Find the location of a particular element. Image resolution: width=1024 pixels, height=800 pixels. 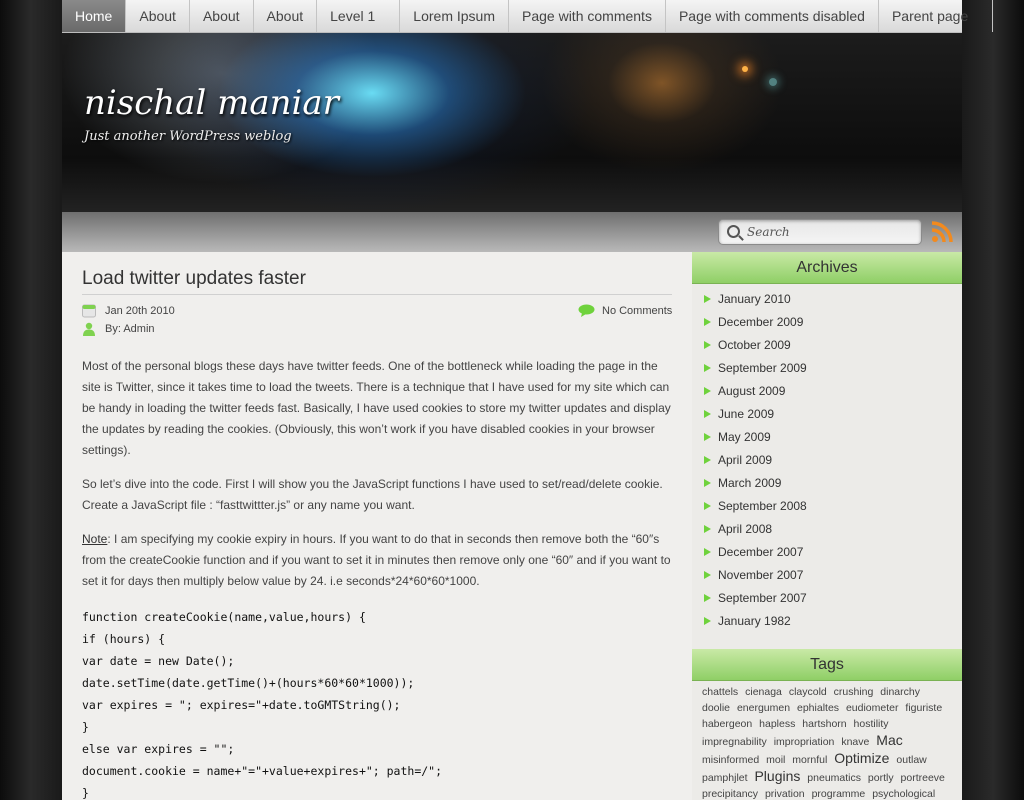

archive-link: December 2007 is located at coordinates (825, 552).